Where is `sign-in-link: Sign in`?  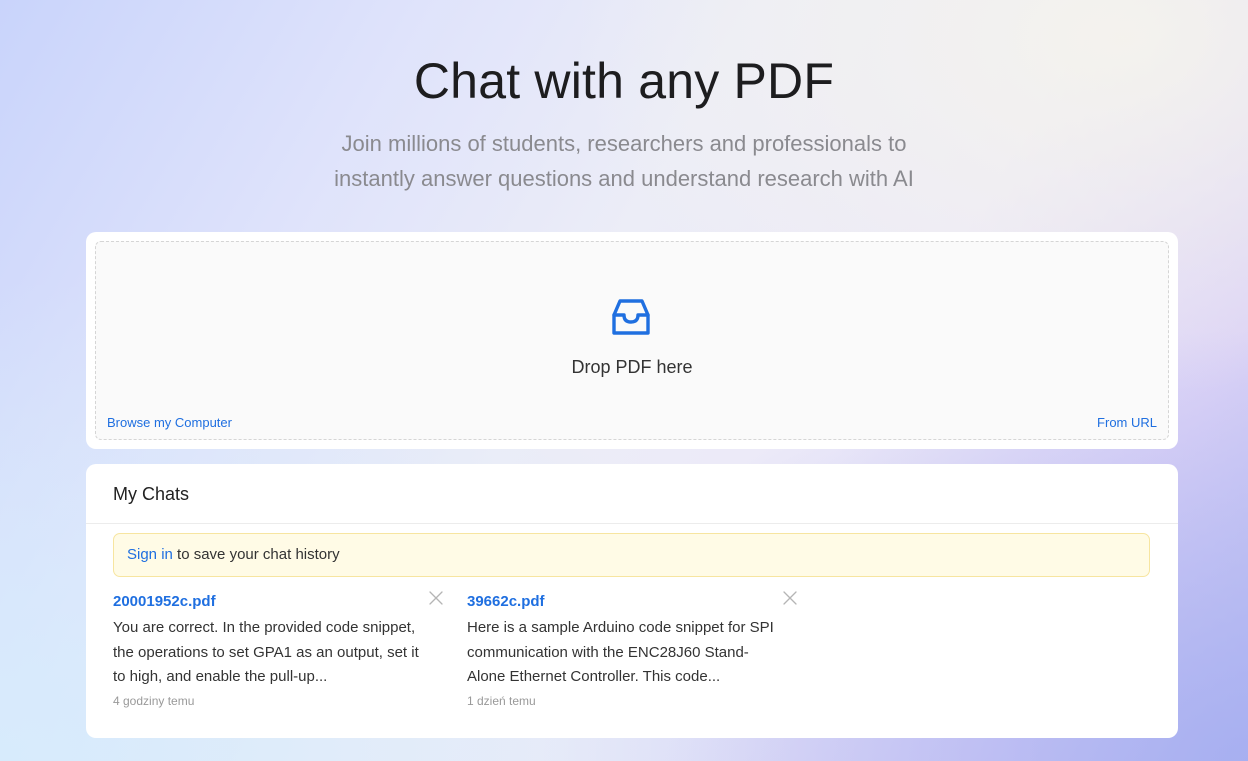
sign-in-link: Sign in is located at coordinates (150, 554).